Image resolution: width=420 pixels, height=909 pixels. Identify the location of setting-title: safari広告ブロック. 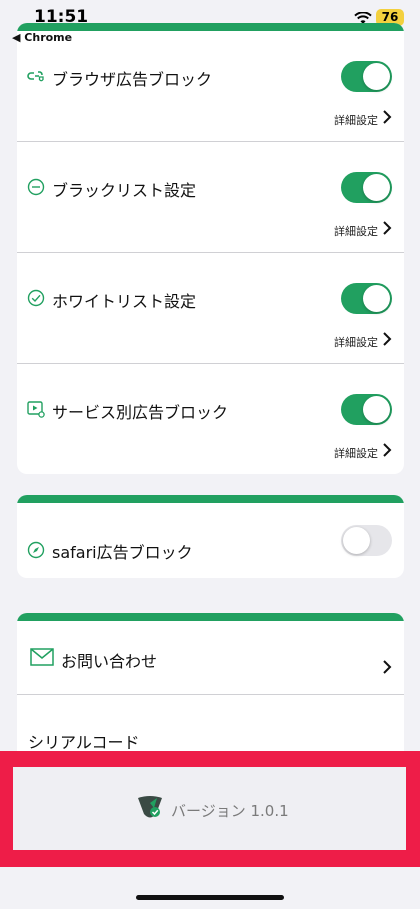
(122, 552).